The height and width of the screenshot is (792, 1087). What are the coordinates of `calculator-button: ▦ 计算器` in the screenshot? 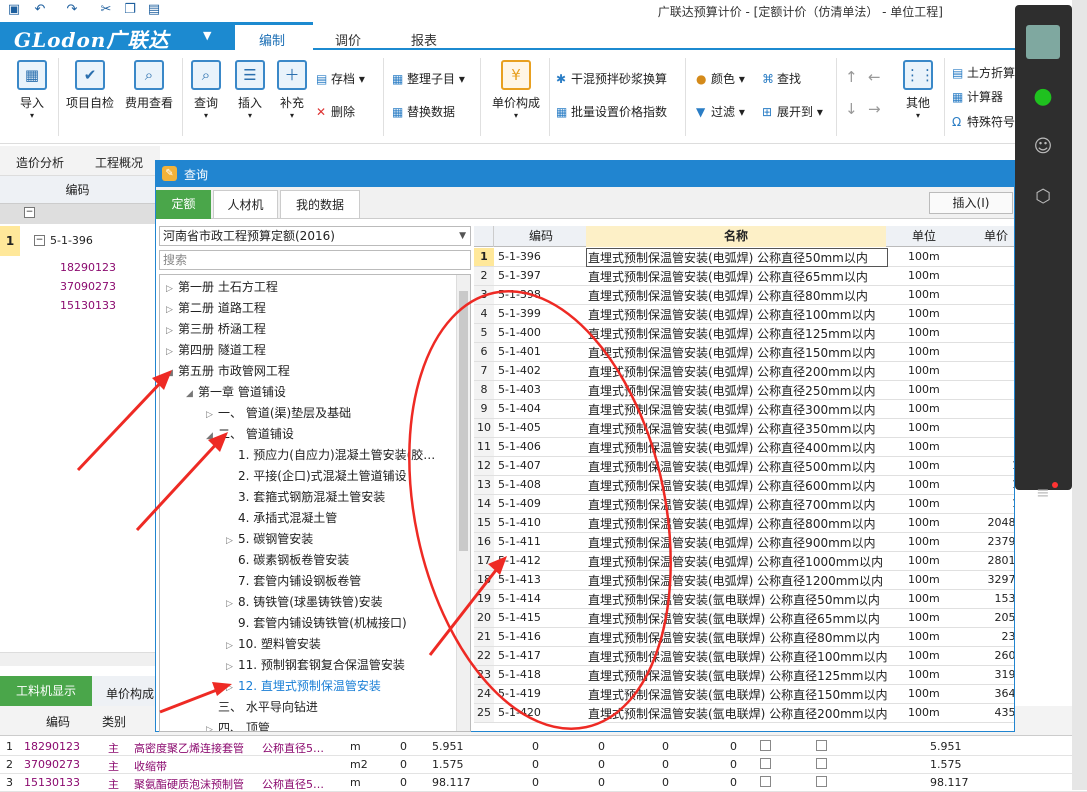 It's located at (977, 96).